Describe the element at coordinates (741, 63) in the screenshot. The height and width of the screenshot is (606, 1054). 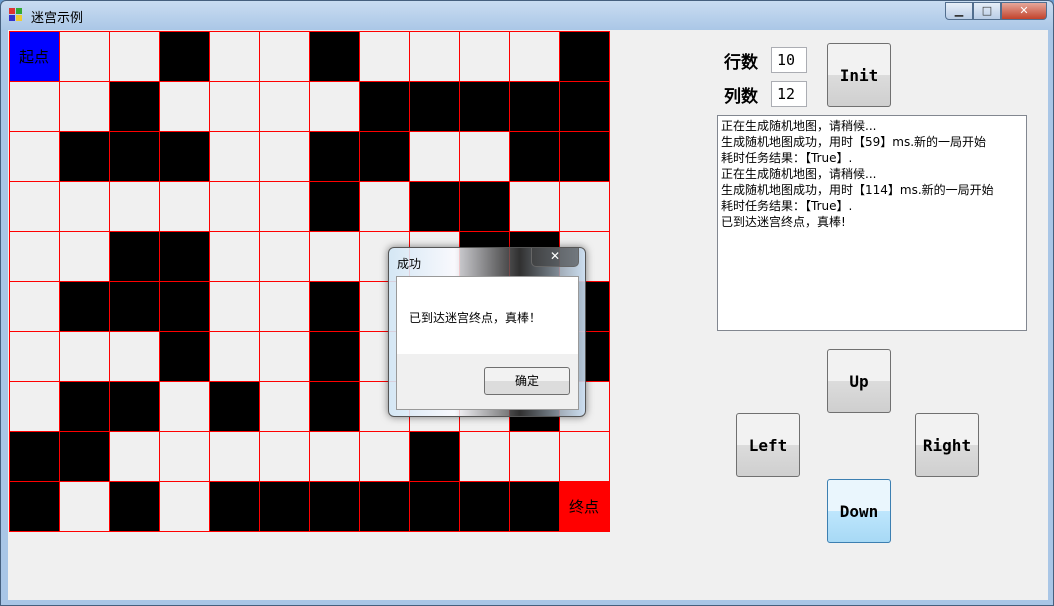
I see `rows-label: 行数` at that location.